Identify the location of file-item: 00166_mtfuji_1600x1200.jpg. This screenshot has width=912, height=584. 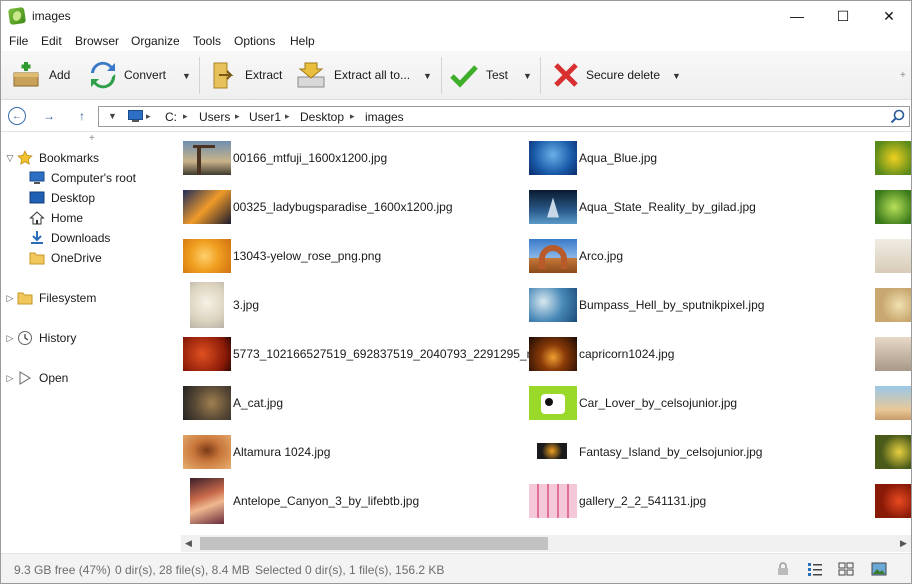
(285, 157).